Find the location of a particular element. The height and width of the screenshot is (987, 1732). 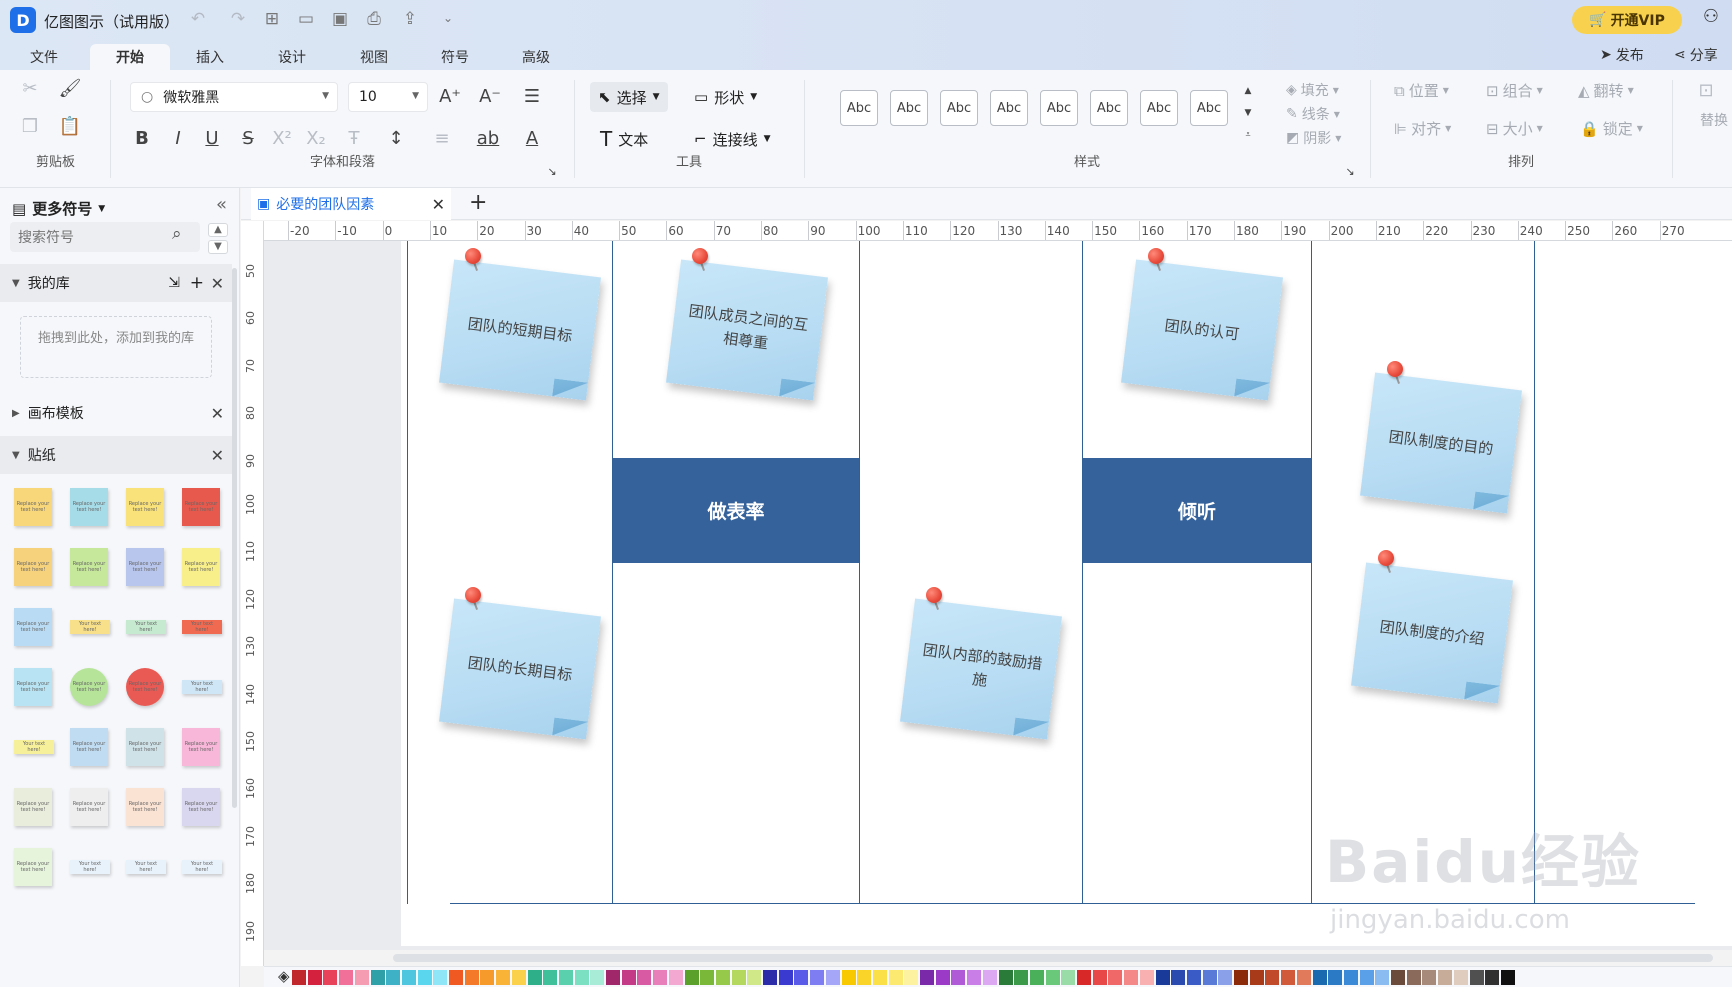

line-button: ✎ 线条 ▼ is located at coordinates (1313, 114).